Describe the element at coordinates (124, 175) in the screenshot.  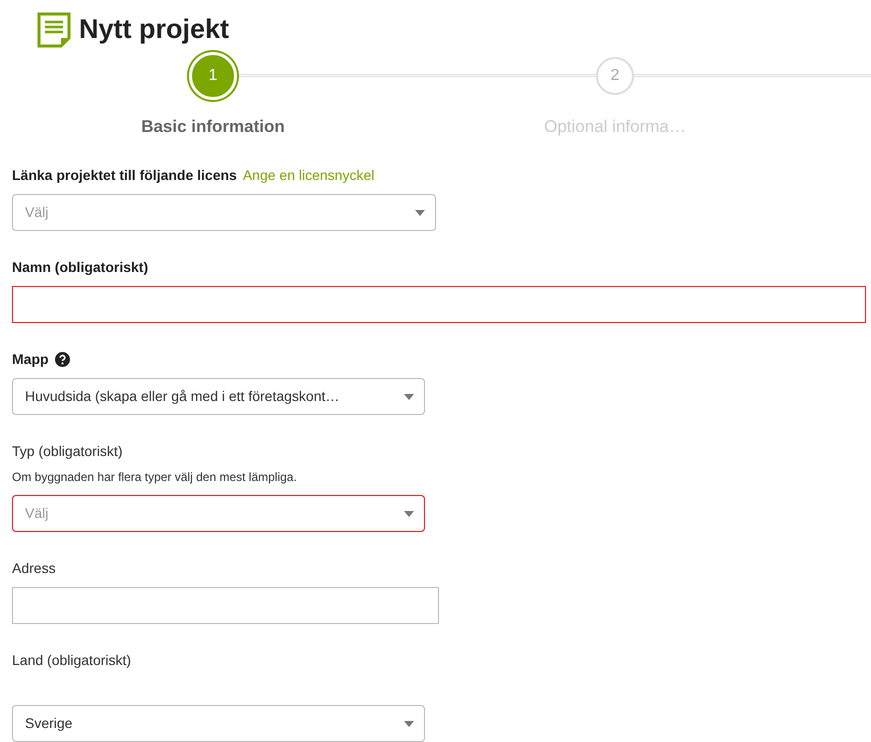
I see `field-label: Länka projektet till följande licens` at that location.